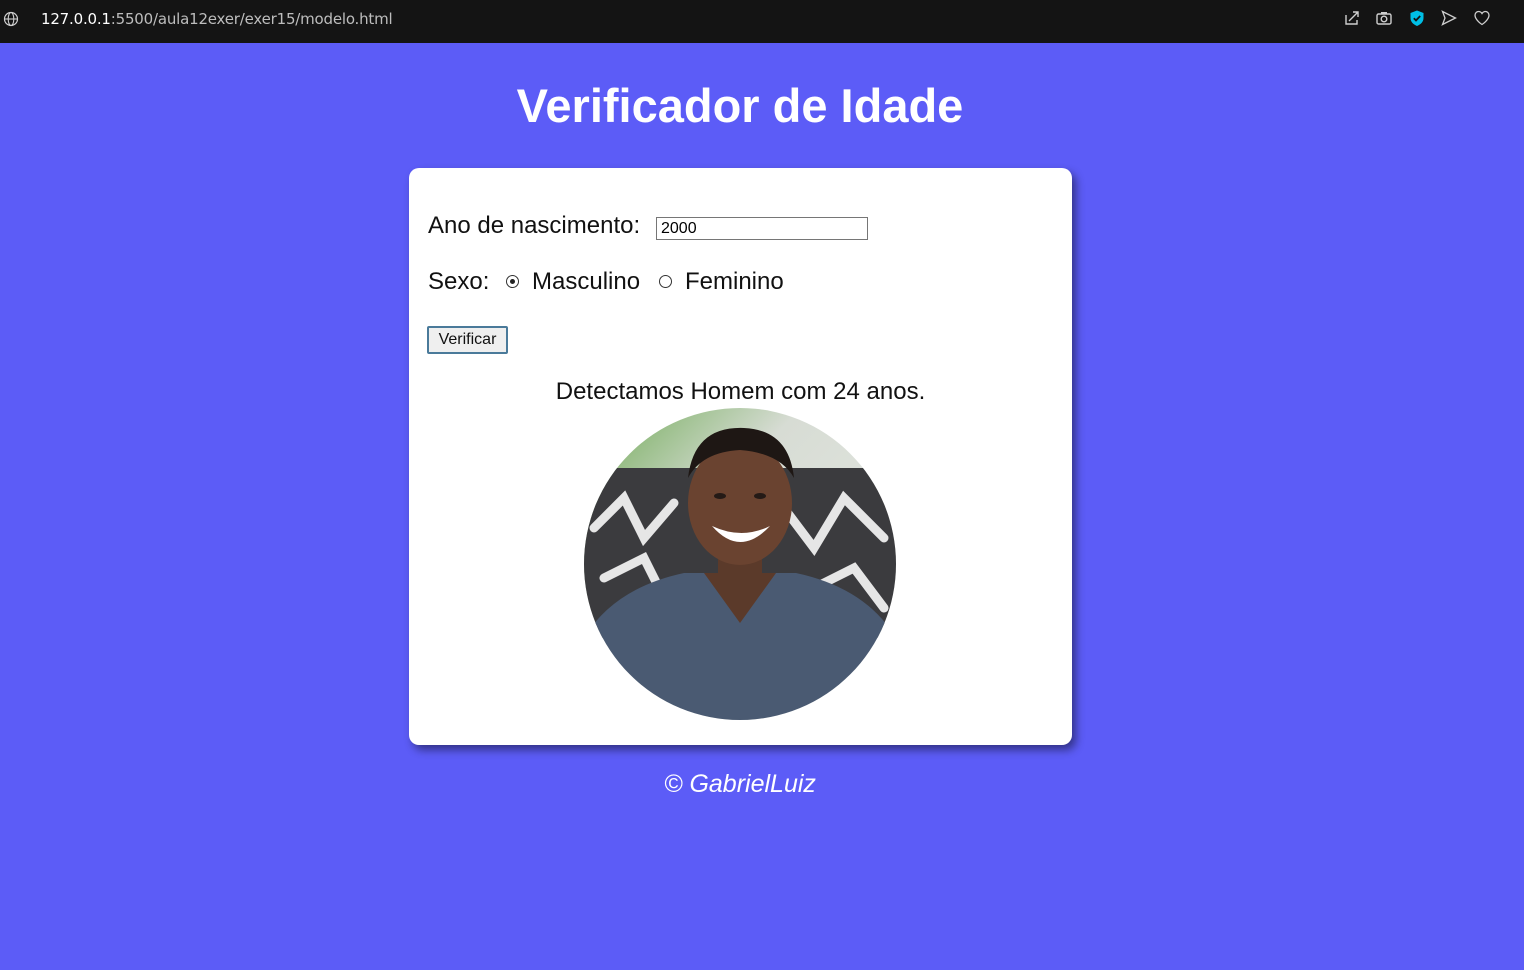 This screenshot has width=1524, height=970. I want to click on verify-button: Verificar, so click(467, 340).